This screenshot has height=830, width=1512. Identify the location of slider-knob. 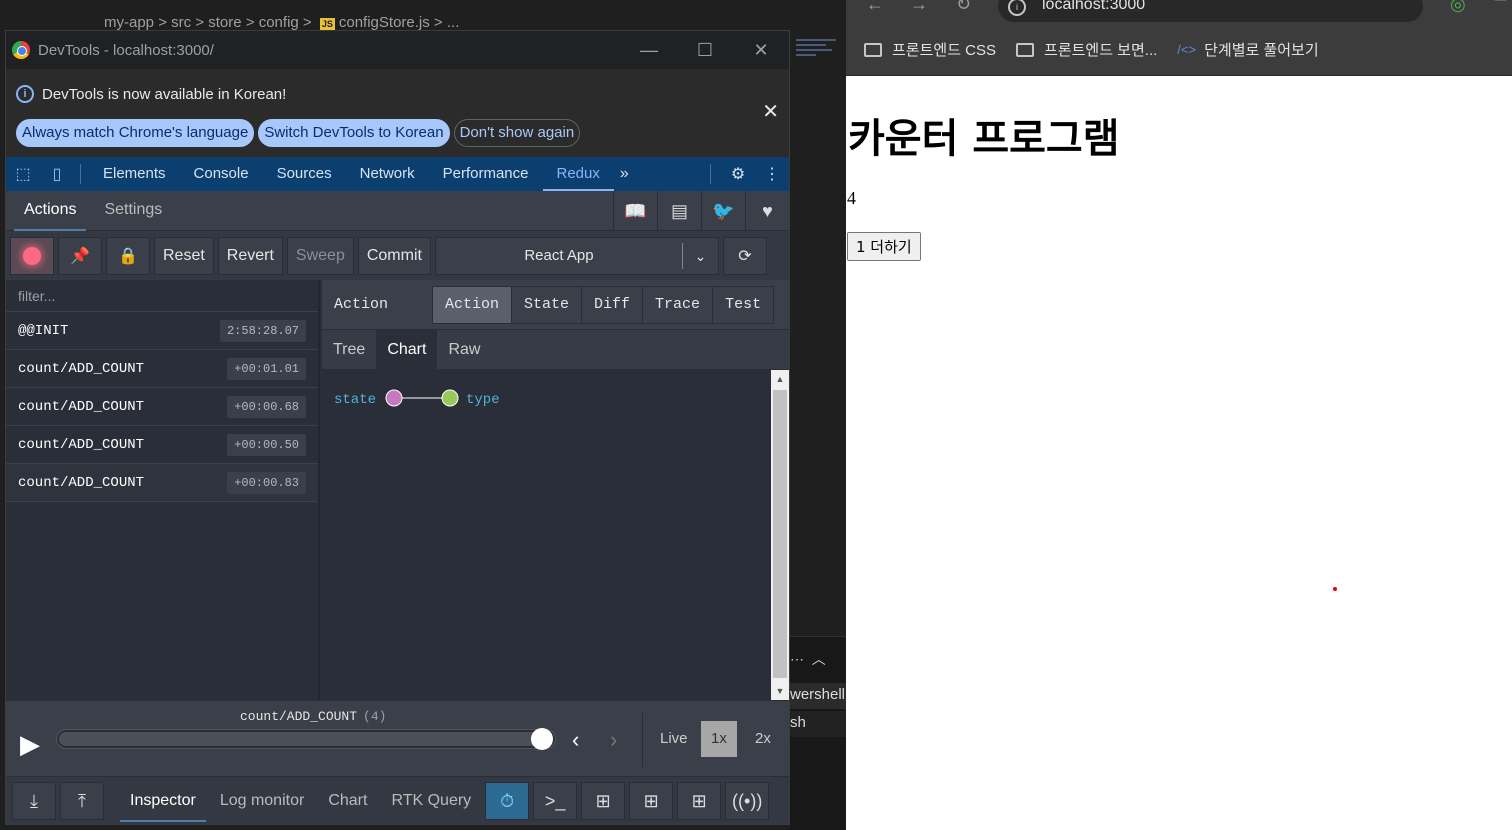
(542, 739).